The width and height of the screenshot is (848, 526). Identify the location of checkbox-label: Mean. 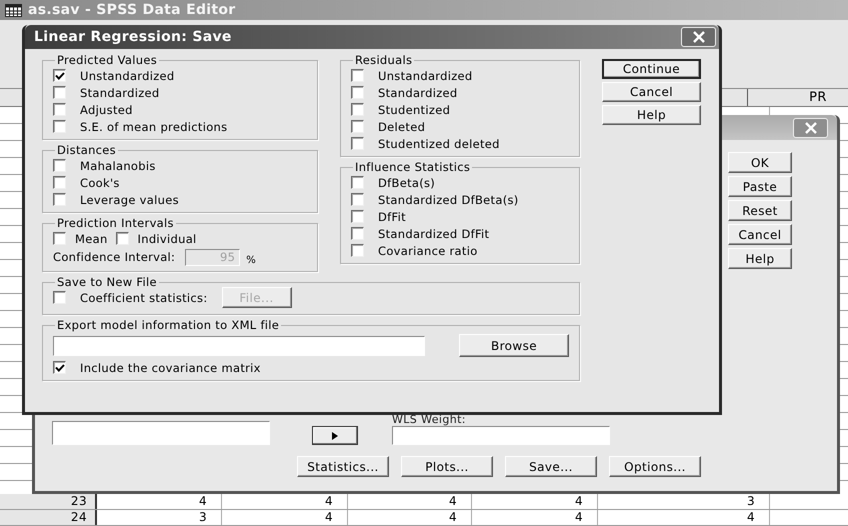
(91, 239).